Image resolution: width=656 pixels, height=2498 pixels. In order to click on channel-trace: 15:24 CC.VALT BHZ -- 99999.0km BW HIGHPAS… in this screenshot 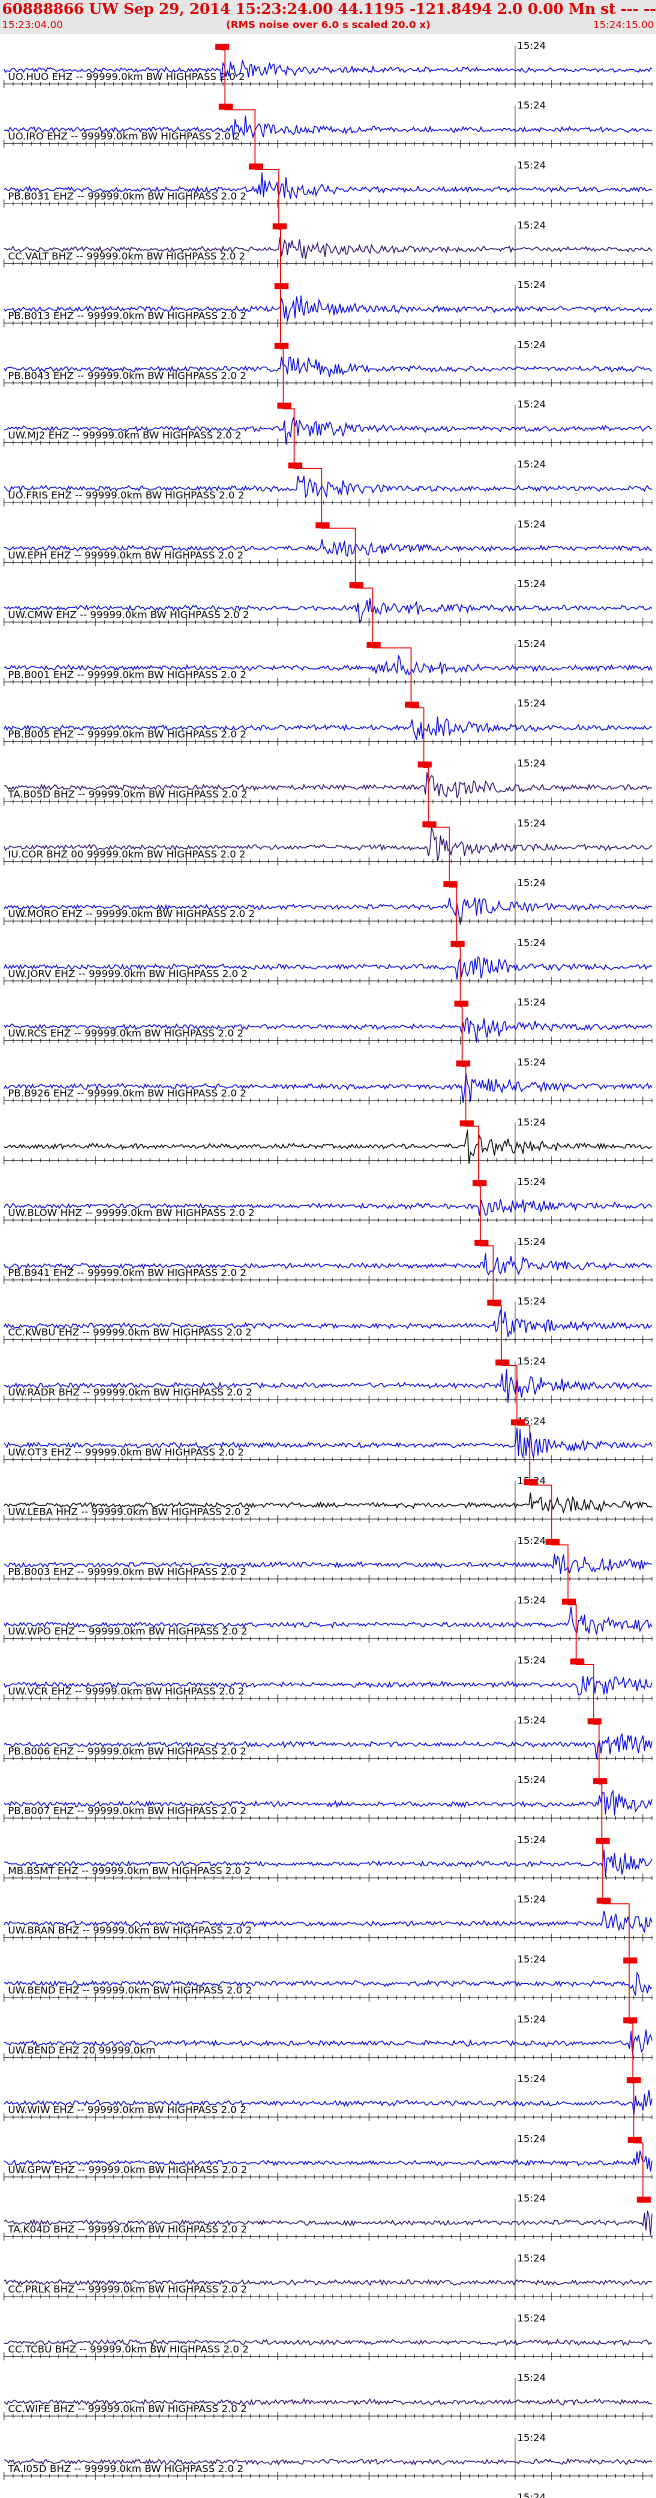, I will do `click(328, 244)`.